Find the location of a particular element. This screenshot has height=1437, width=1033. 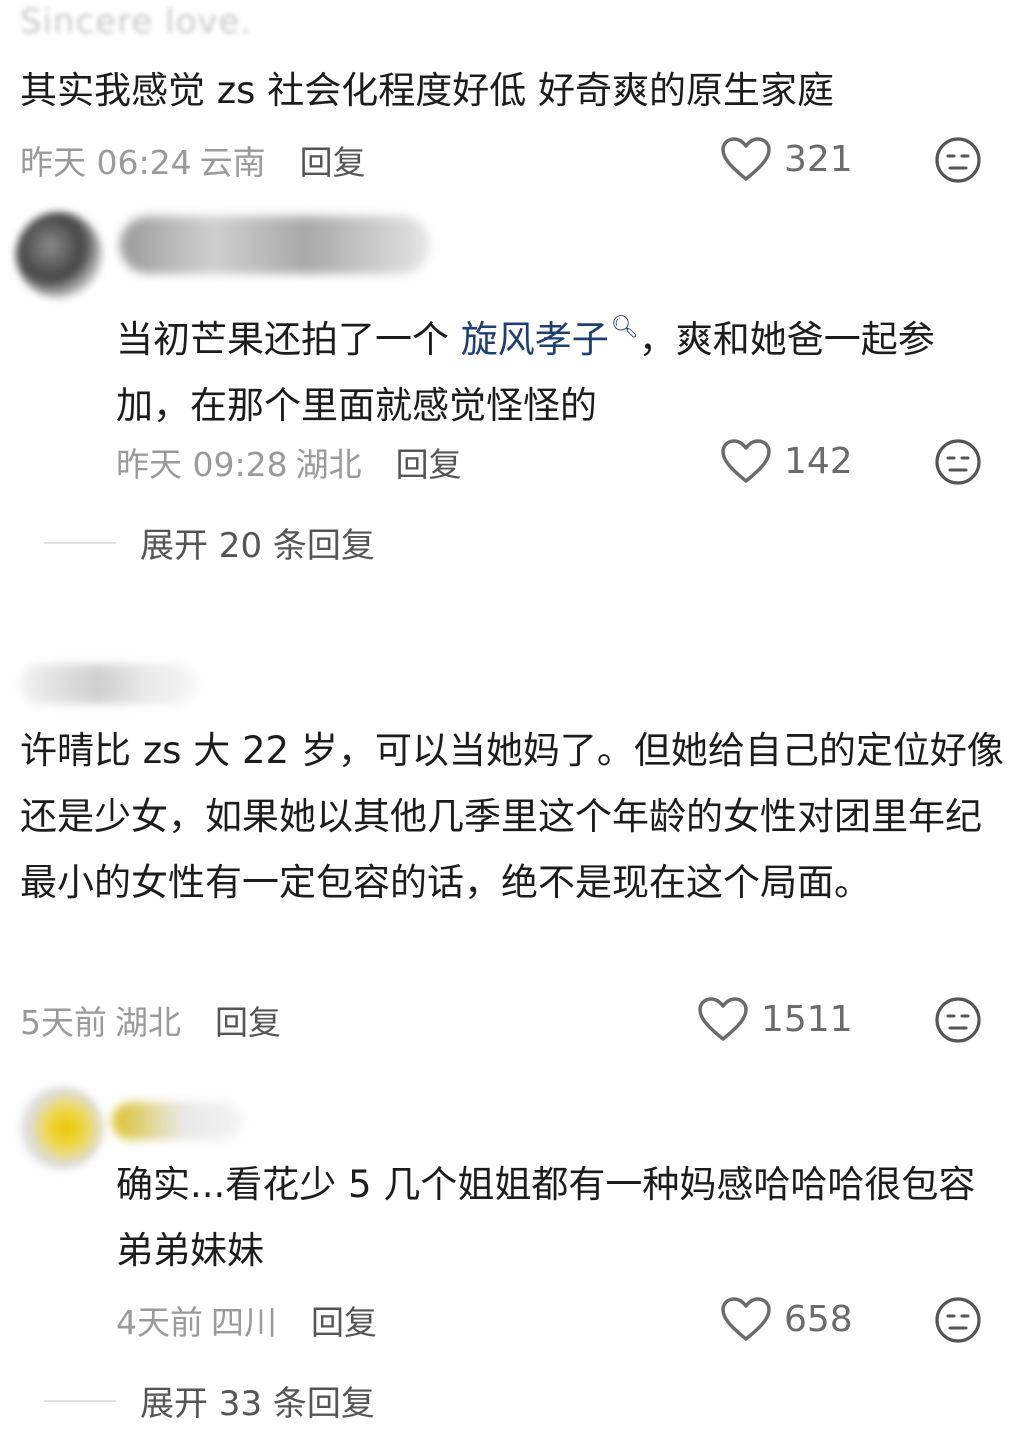

expand-replies-button: 展开 33 条回复 is located at coordinates (209, 1400).